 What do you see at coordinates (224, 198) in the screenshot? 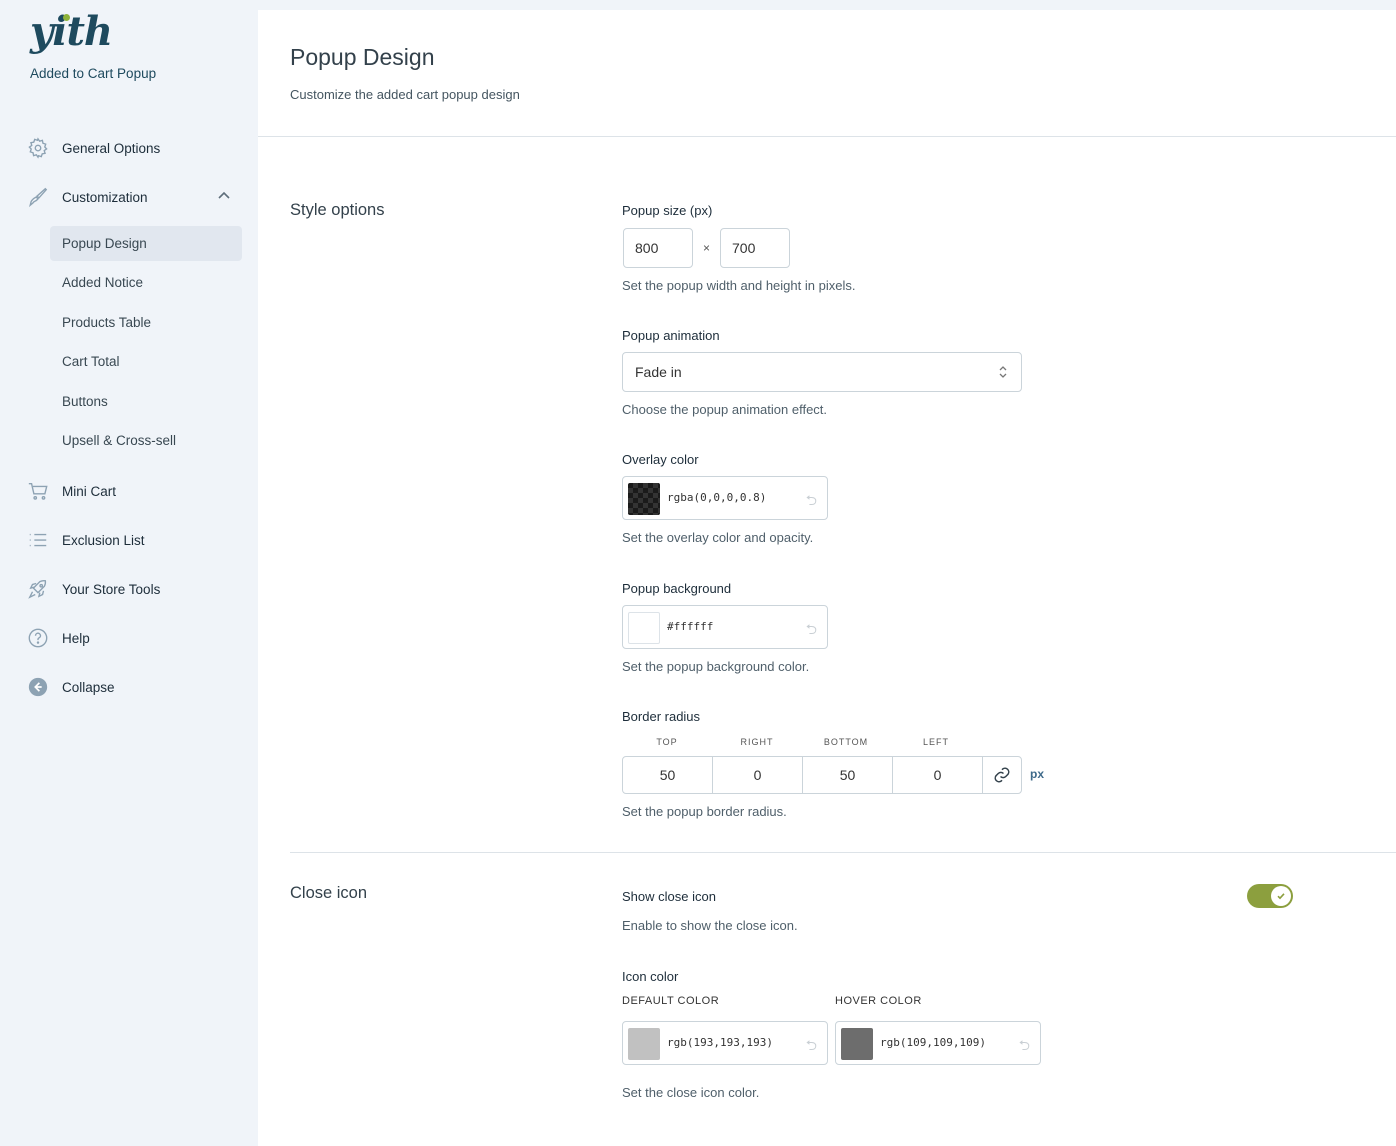
I see `chevron-up-icon` at bounding box center [224, 198].